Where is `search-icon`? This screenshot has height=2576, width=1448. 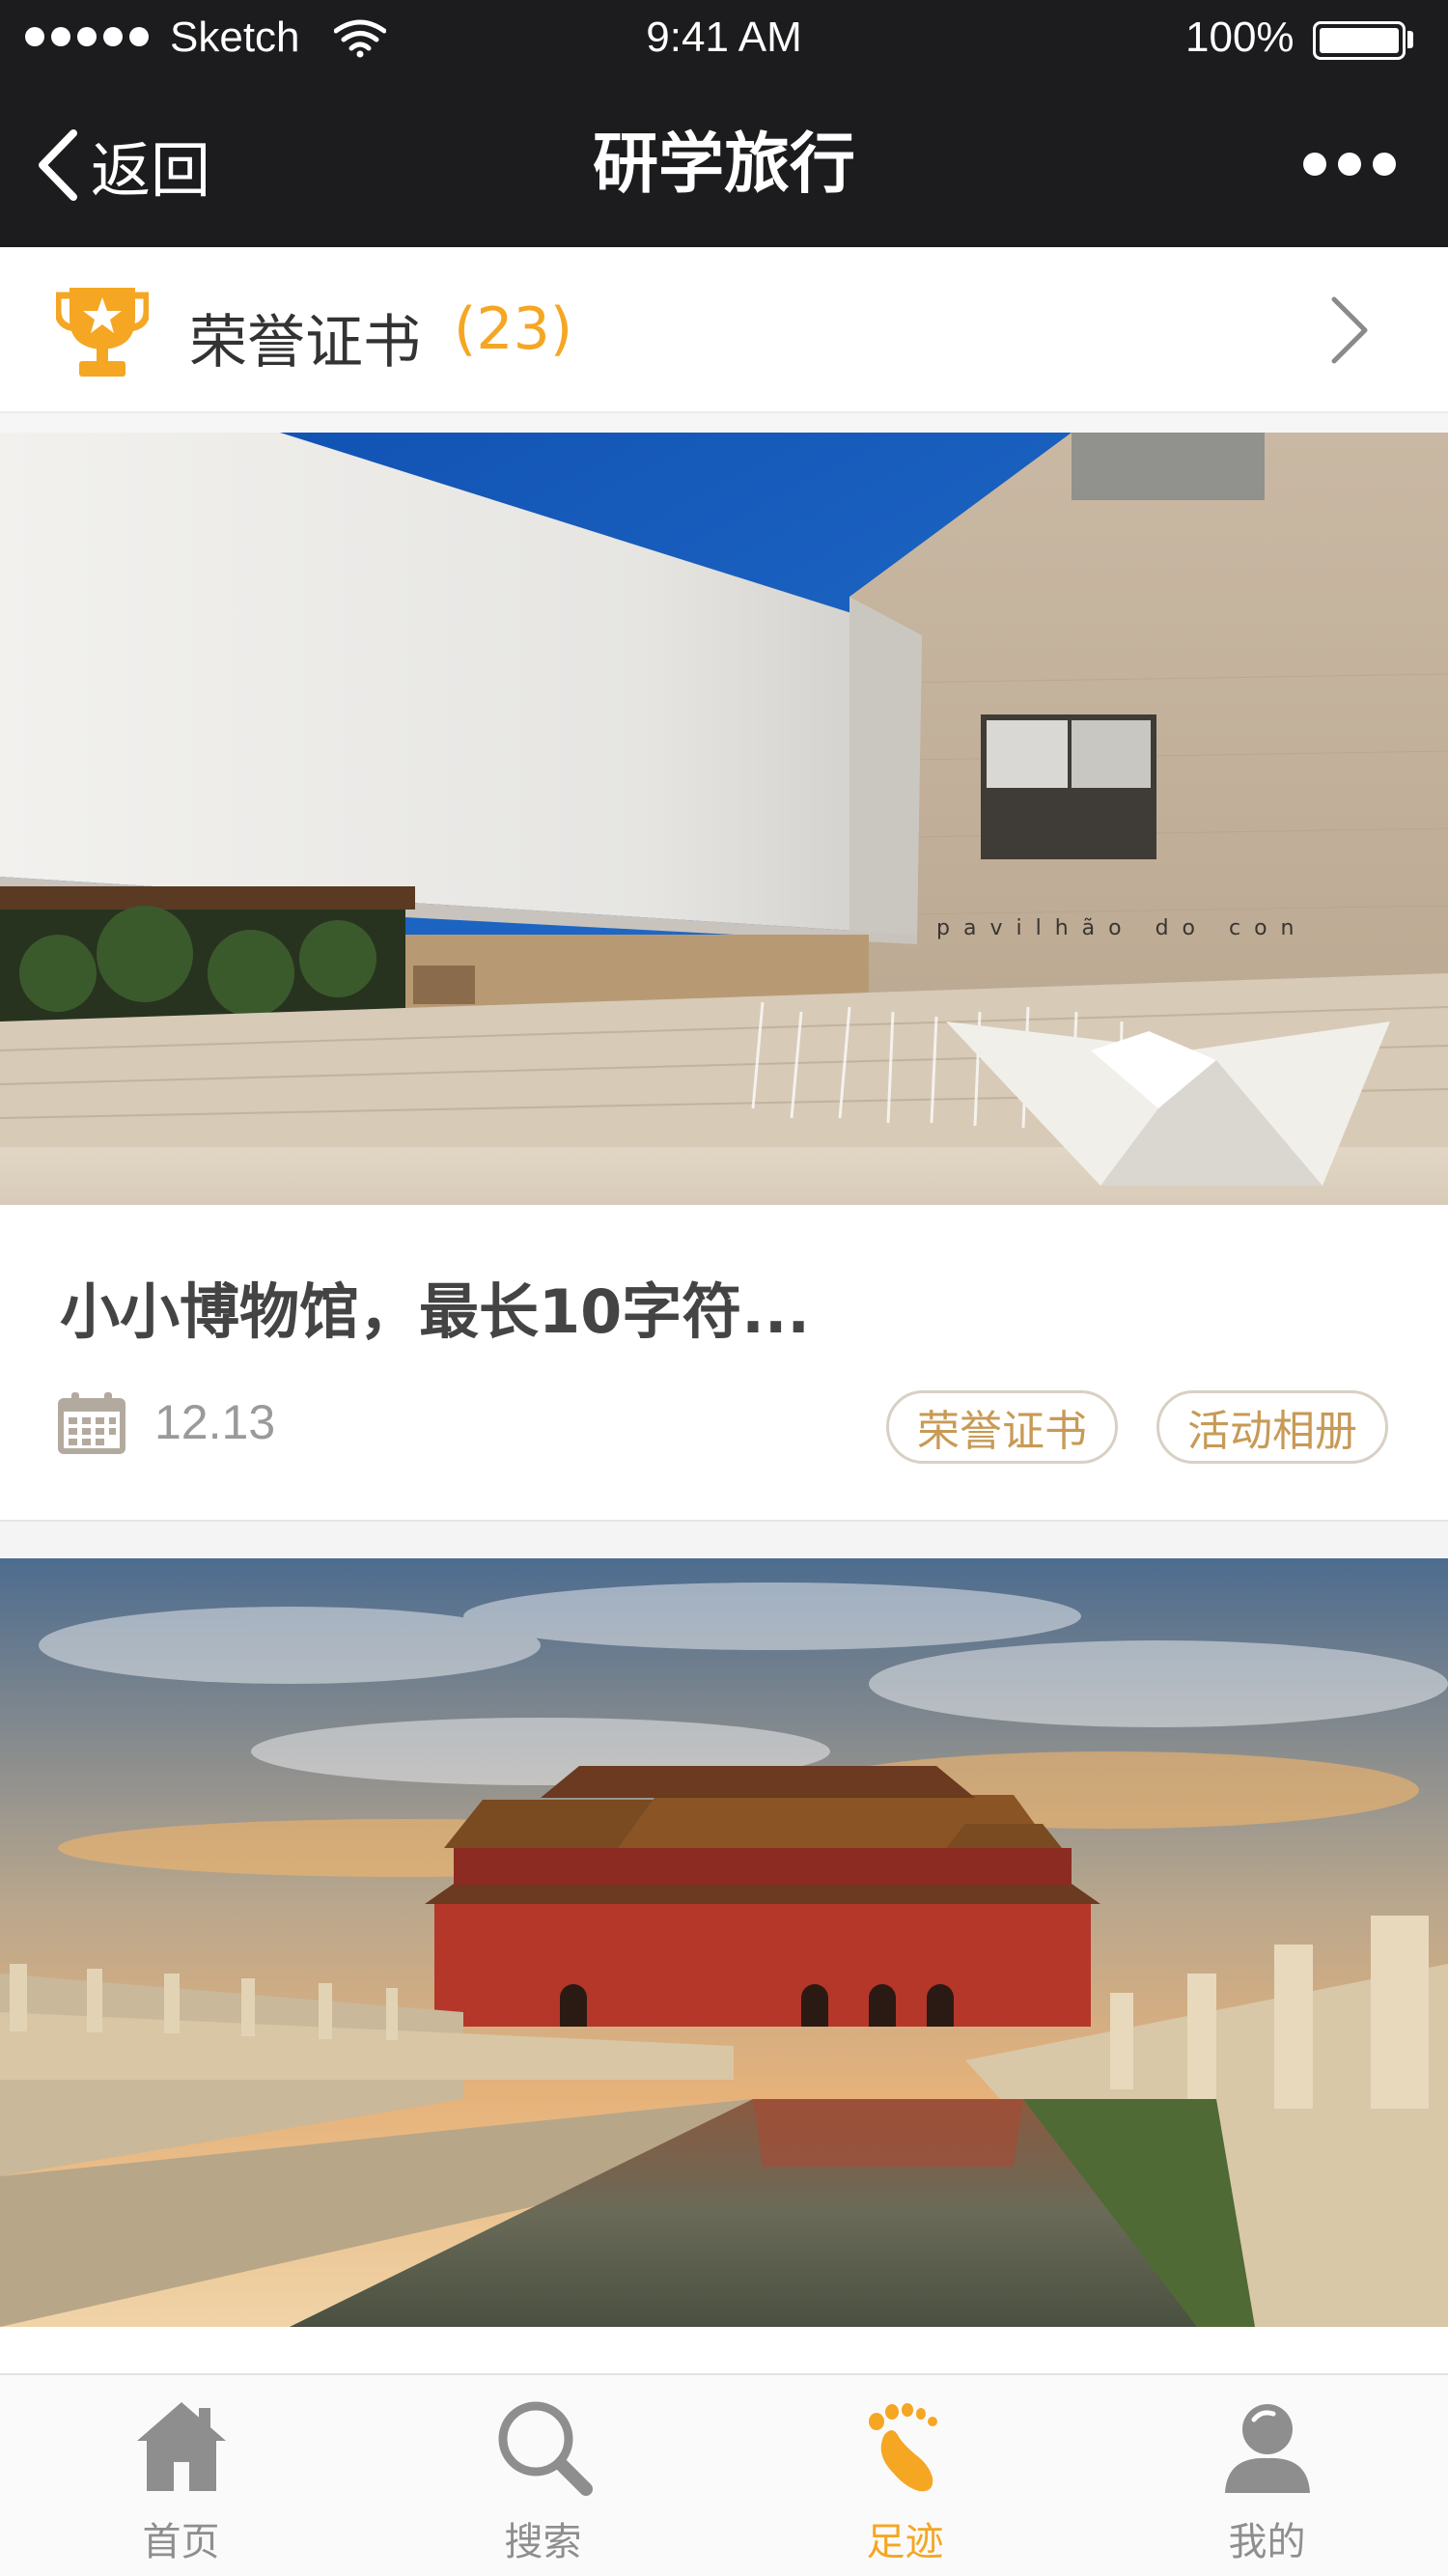 search-icon is located at coordinates (545, 2449).